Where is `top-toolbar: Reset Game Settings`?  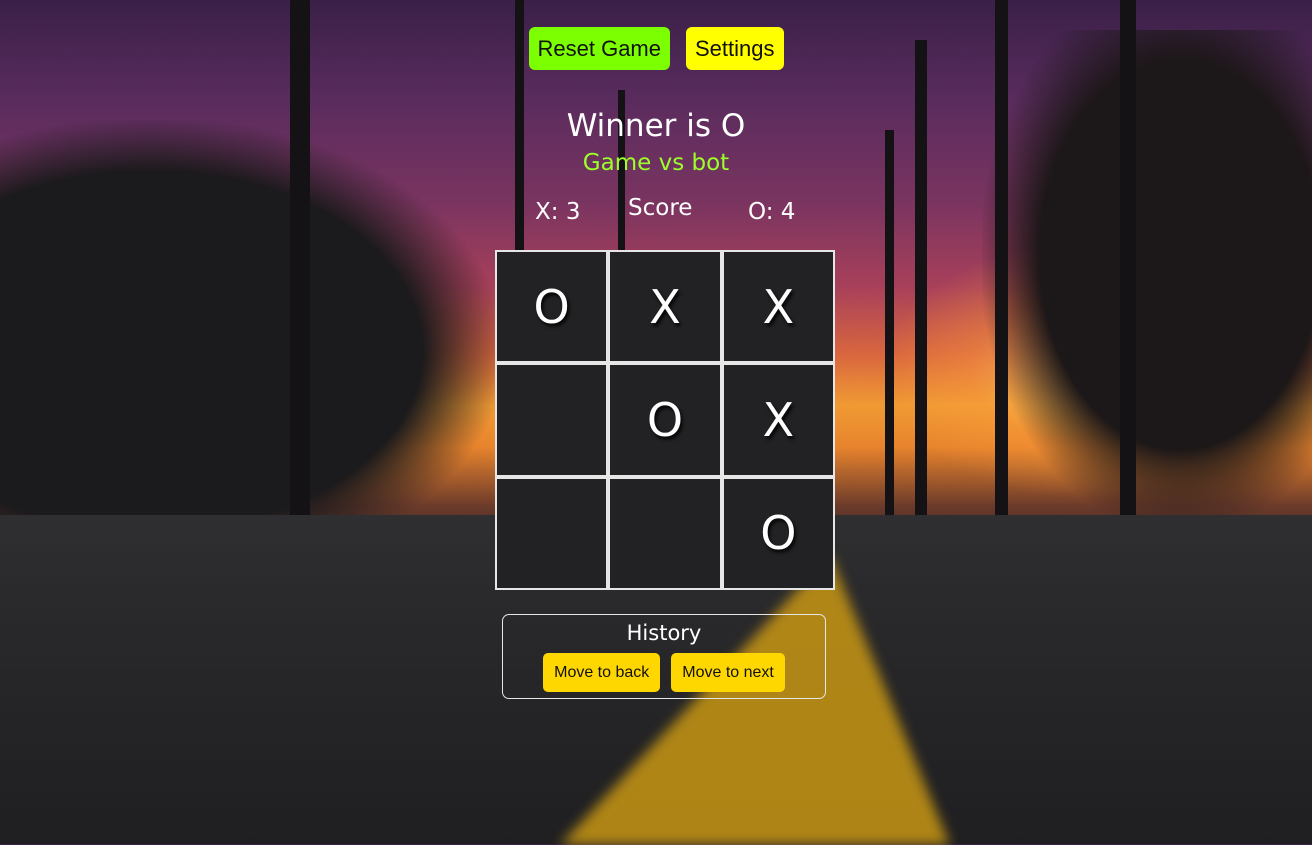 top-toolbar: Reset Game Settings is located at coordinates (656, 48).